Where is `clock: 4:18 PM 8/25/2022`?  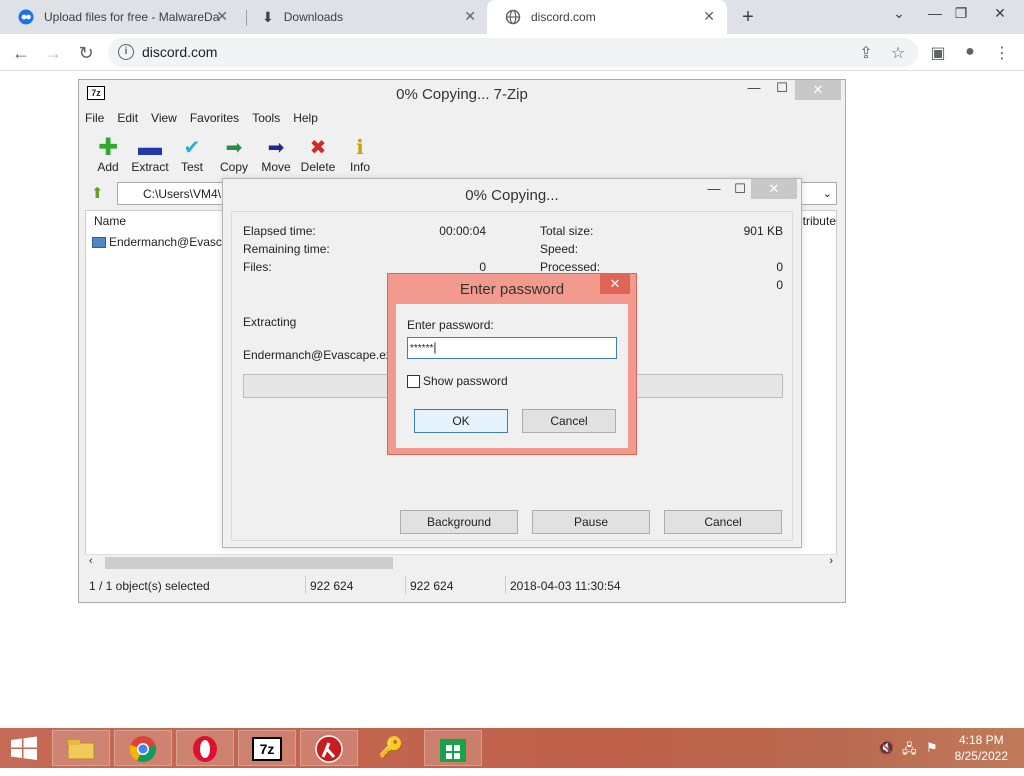
clock: 4:18 PM 8/25/2022 is located at coordinates (981, 748).